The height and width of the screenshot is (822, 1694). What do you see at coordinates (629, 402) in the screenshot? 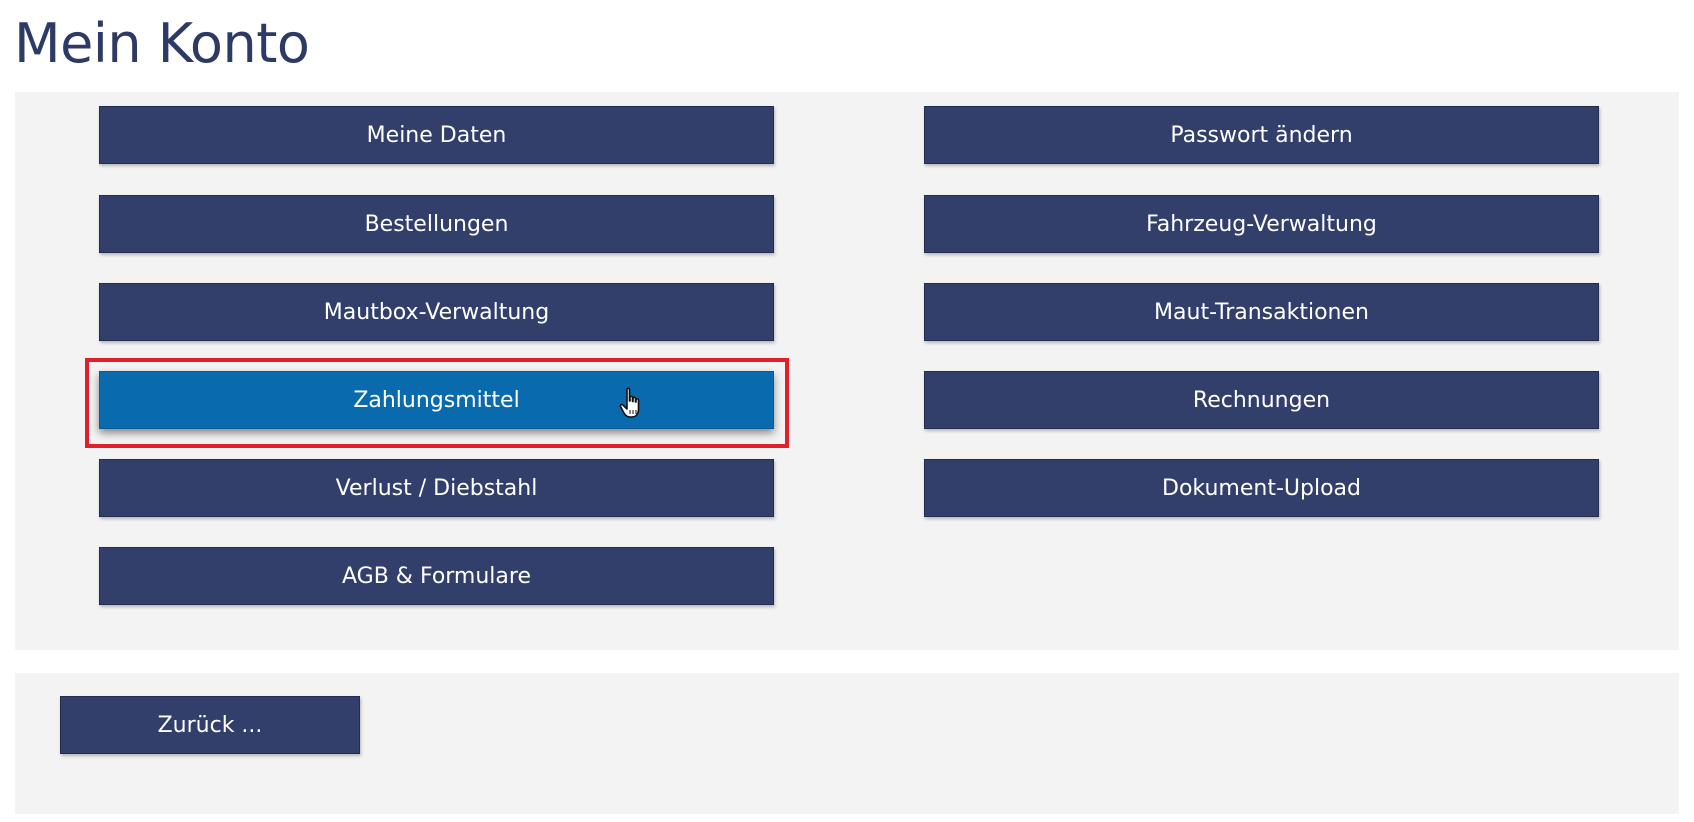
I see `hand-pointer-icon` at bounding box center [629, 402].